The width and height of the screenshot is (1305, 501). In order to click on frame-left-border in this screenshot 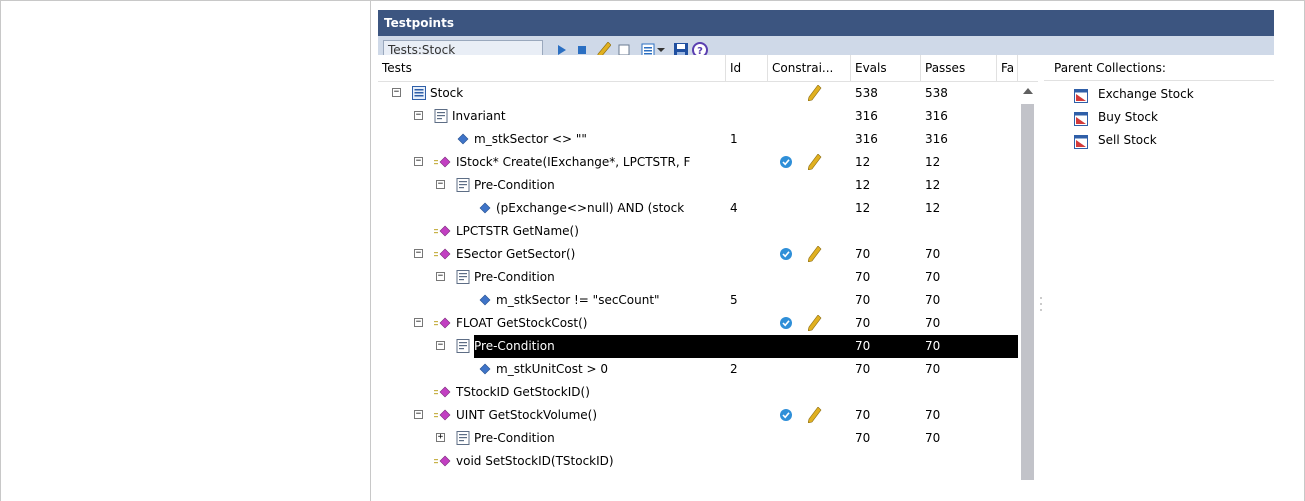, I will do `click(0, 250)`.